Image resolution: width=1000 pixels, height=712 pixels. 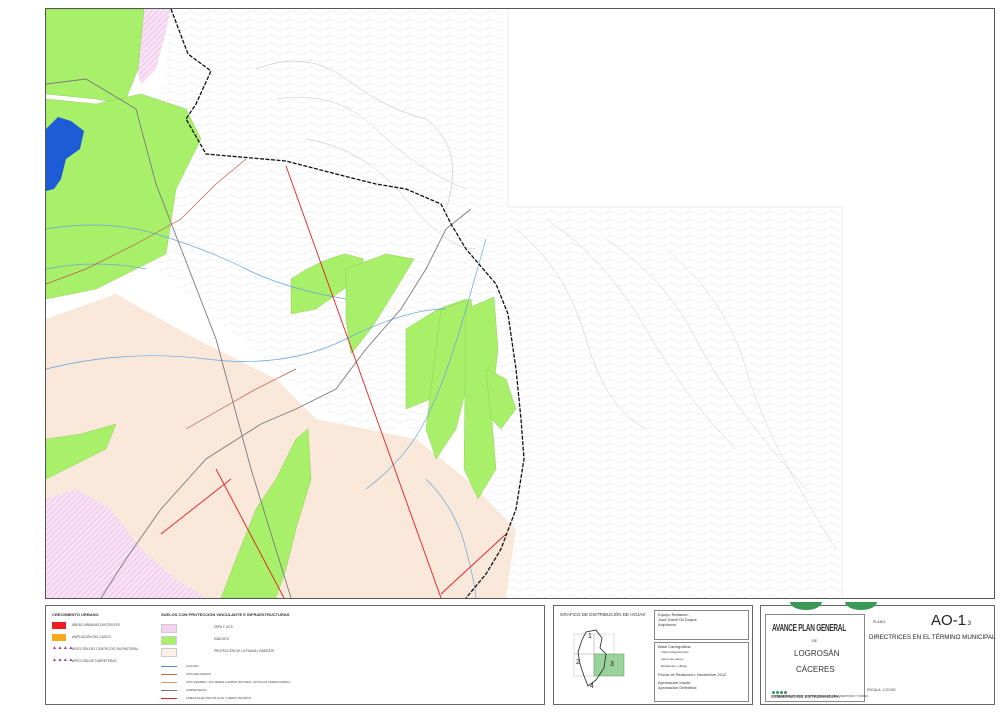 I want to click on sheet-label-3: 3, so click(x=612, y=664).